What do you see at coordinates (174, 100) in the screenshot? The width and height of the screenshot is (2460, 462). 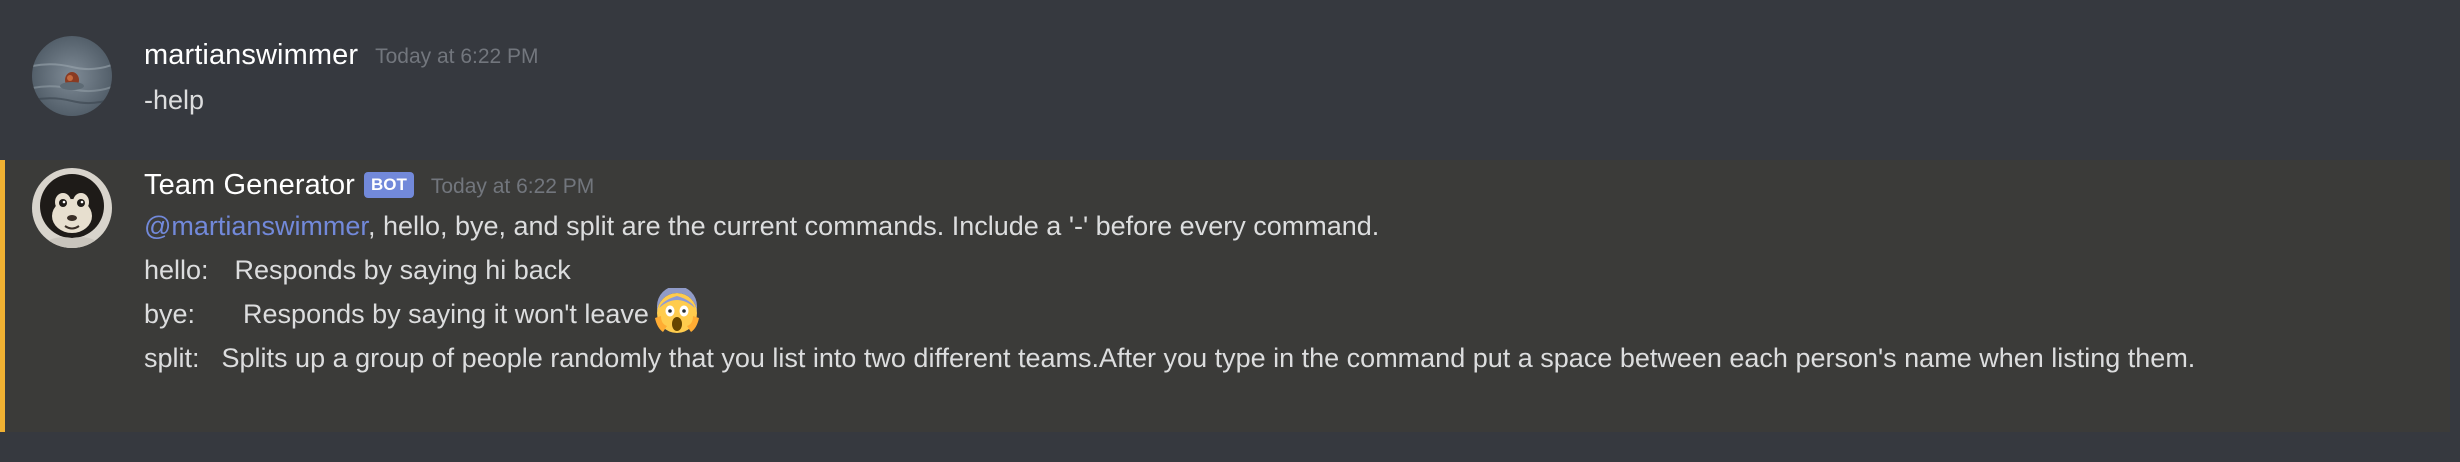 I see `message-text: -help` at bounding box center [174, 100].